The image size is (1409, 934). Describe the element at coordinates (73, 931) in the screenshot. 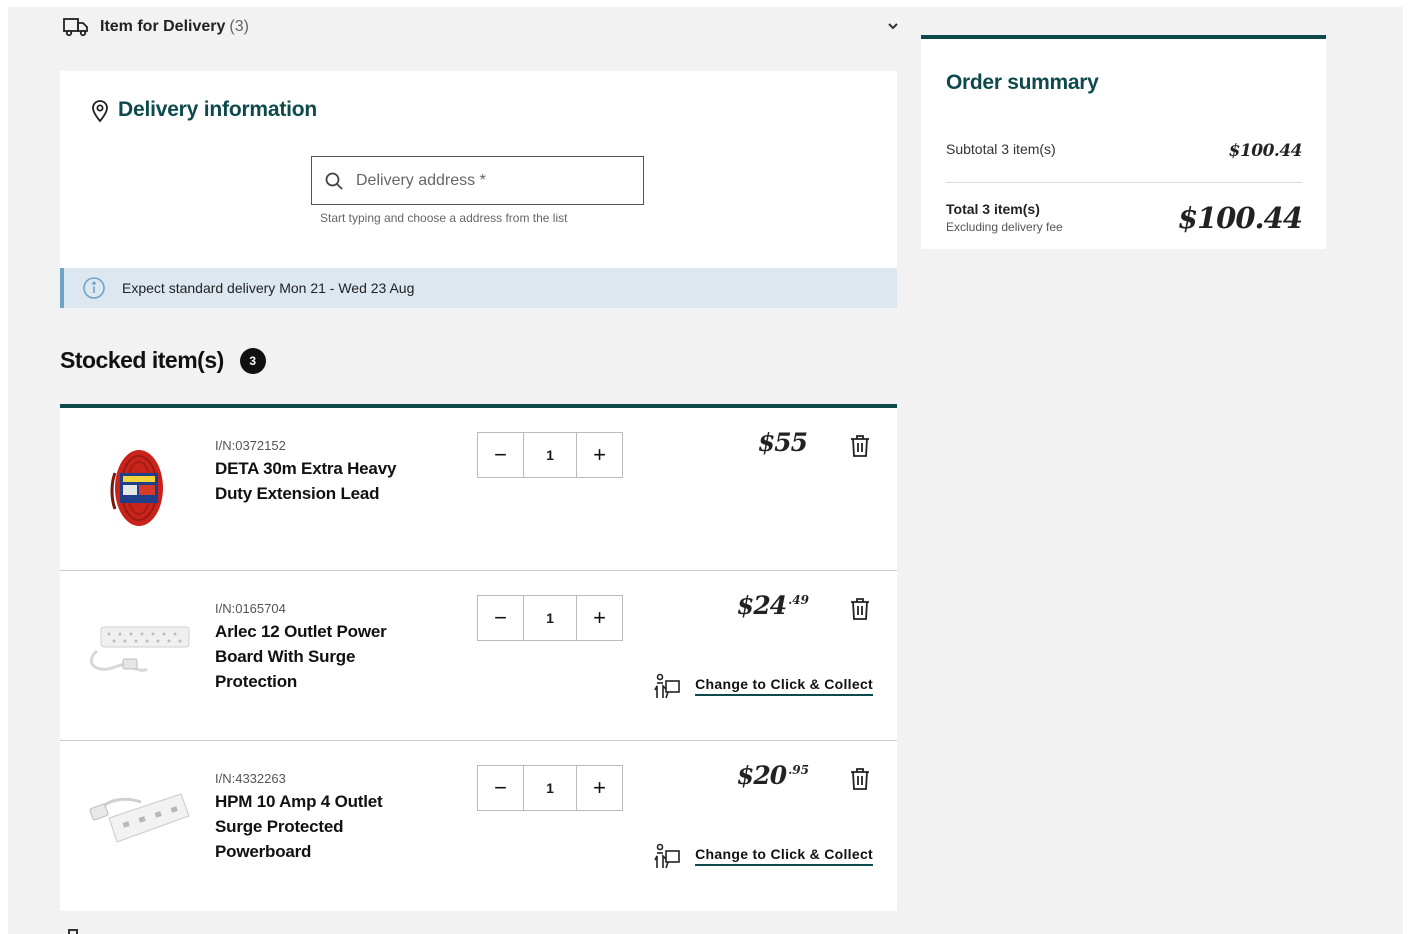

I see `next-section-icon` at that location.